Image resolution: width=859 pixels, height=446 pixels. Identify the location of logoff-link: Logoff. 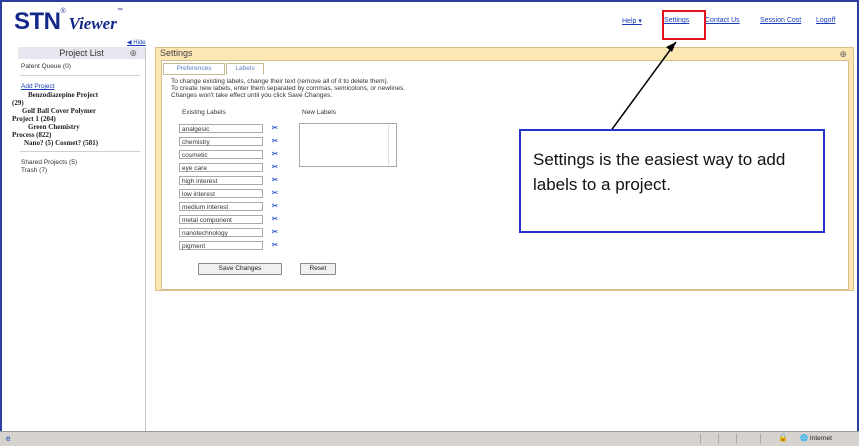
(825, 20).